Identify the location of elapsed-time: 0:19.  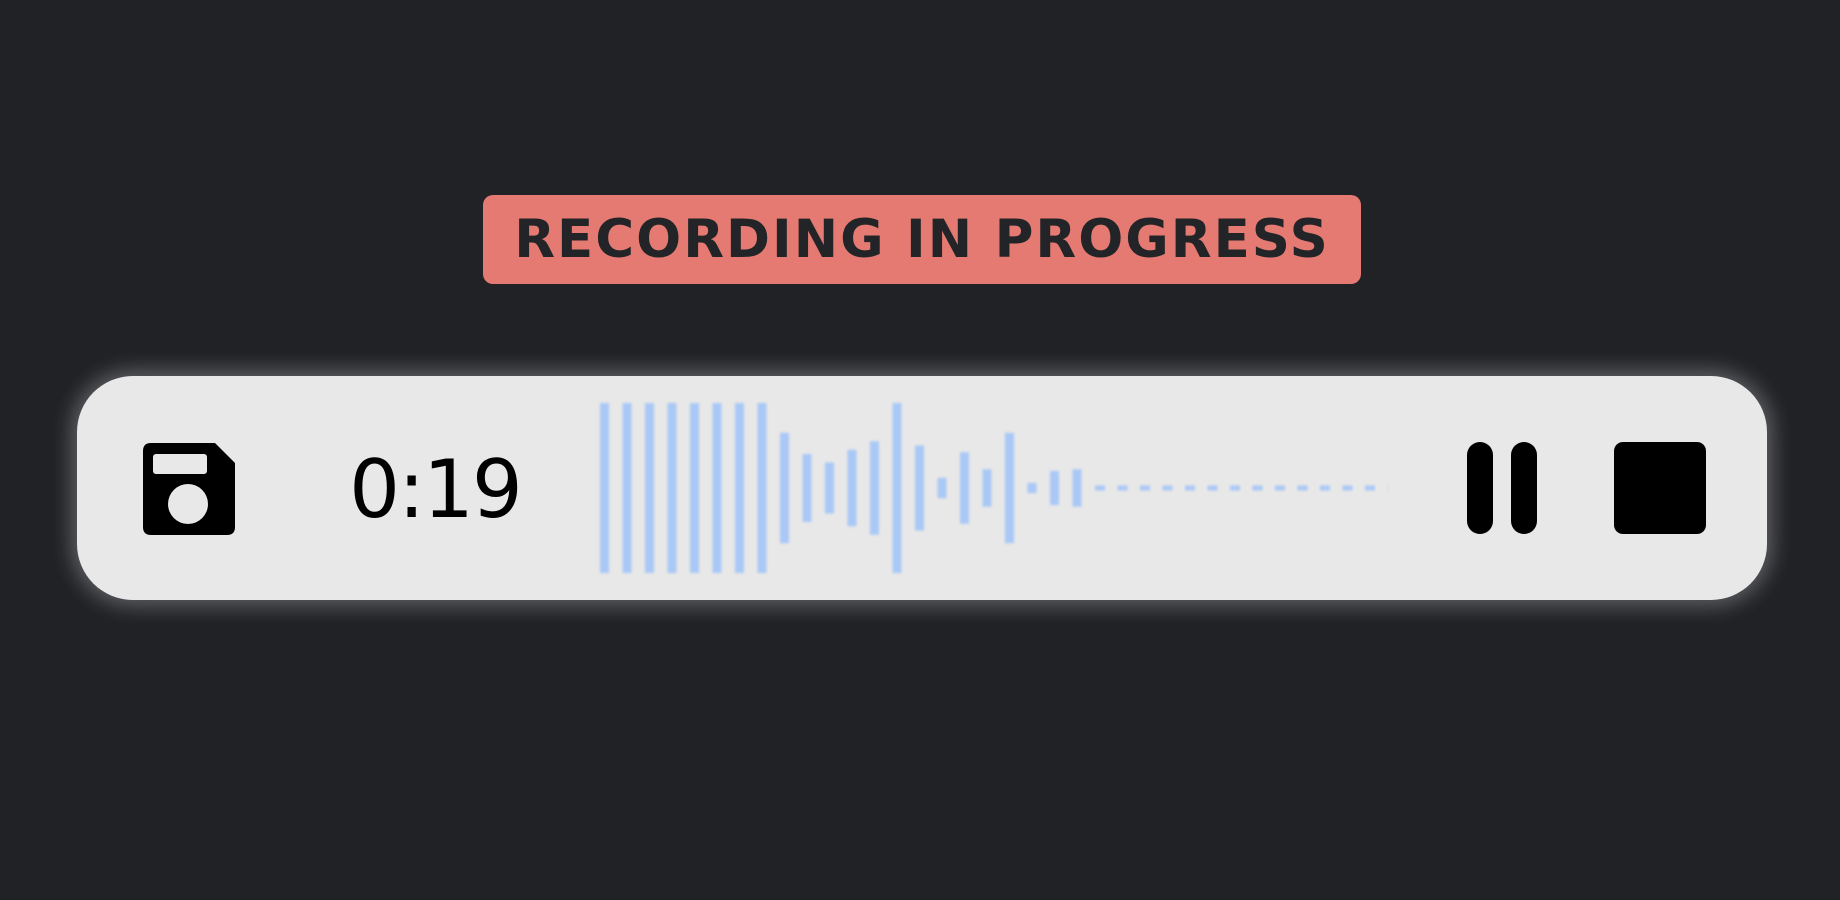
(436, 489).